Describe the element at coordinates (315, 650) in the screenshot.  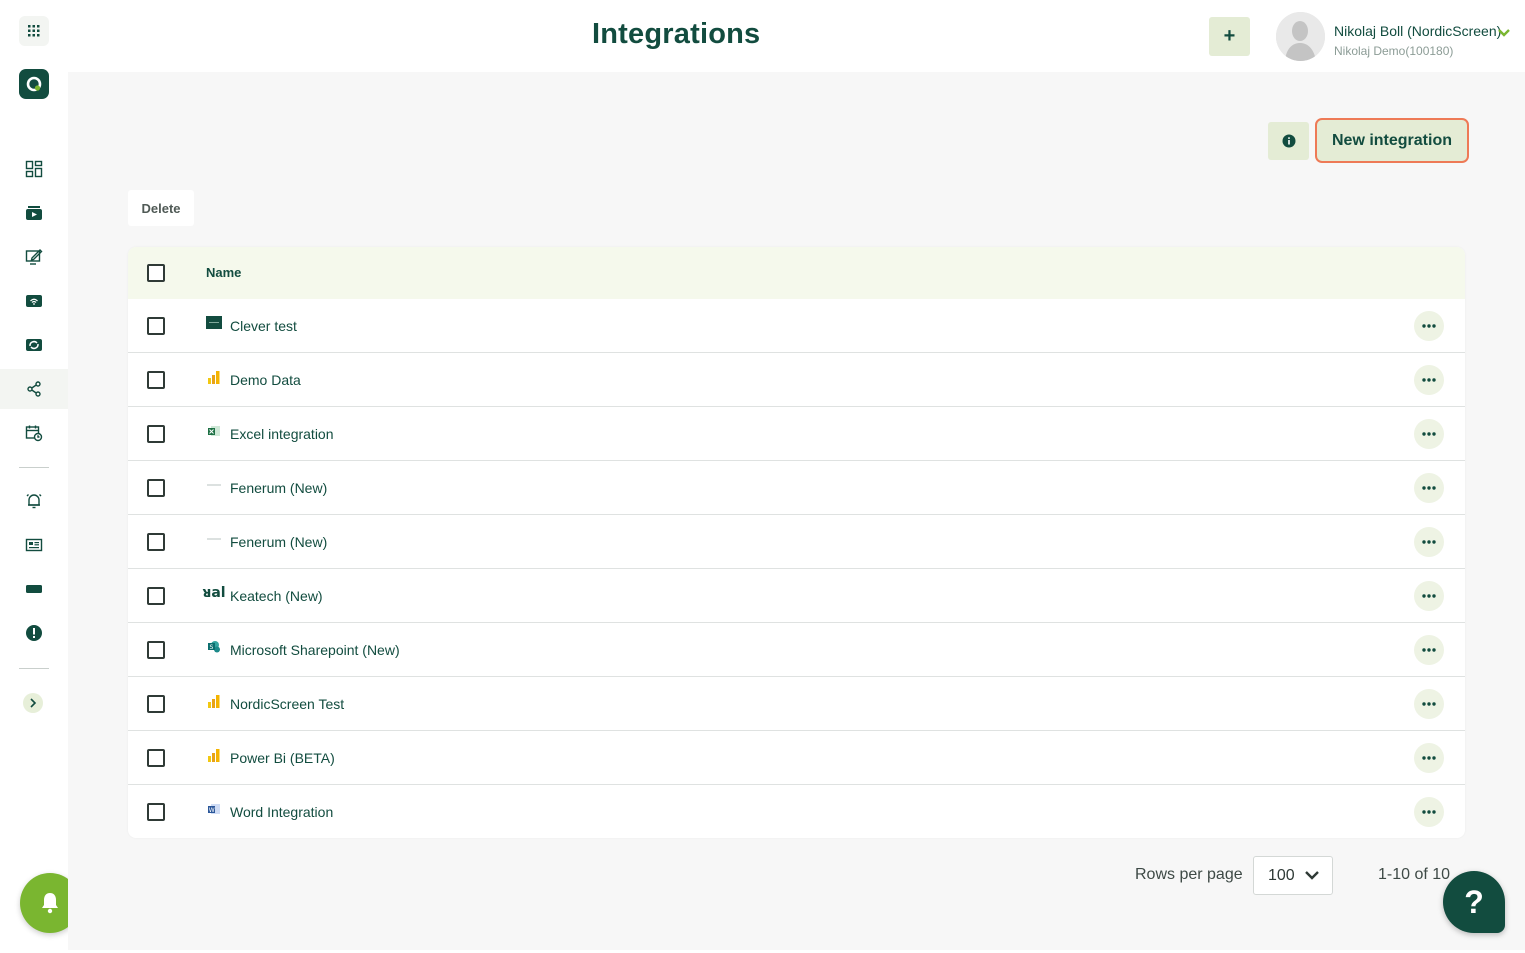
I see `integration-name: Microsoft Sharepoint (New)` at that location.